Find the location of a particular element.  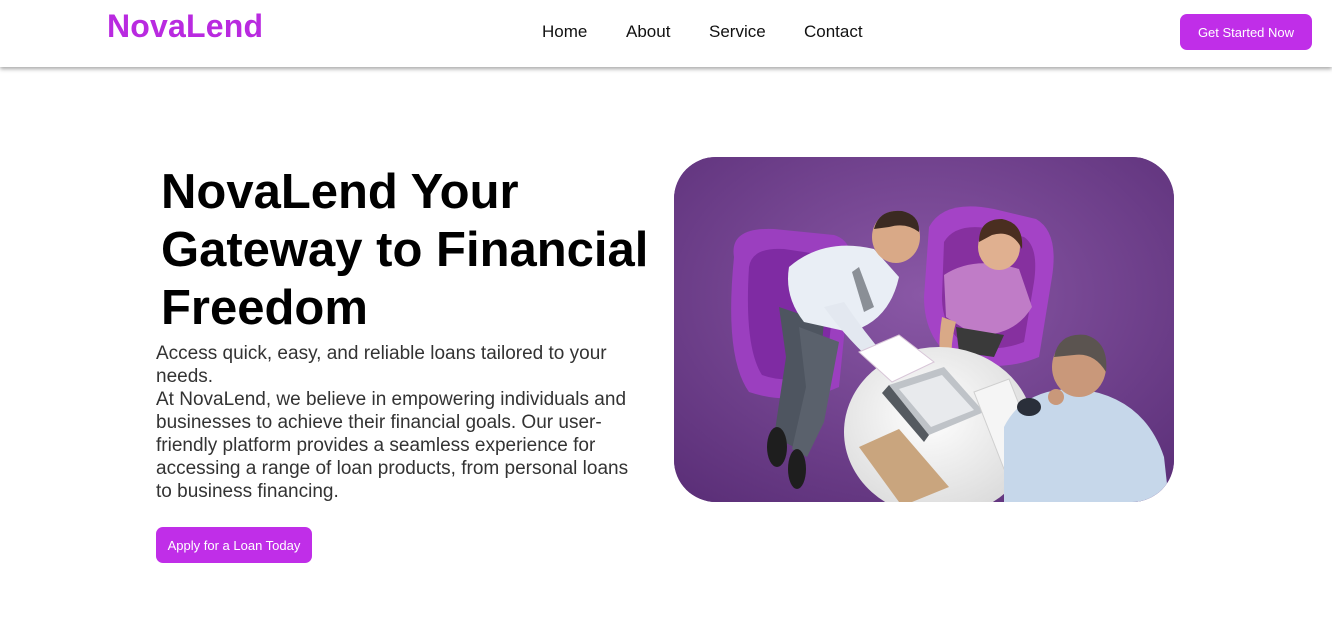

nav-link-home: Home is located at coordinates (564, 32).